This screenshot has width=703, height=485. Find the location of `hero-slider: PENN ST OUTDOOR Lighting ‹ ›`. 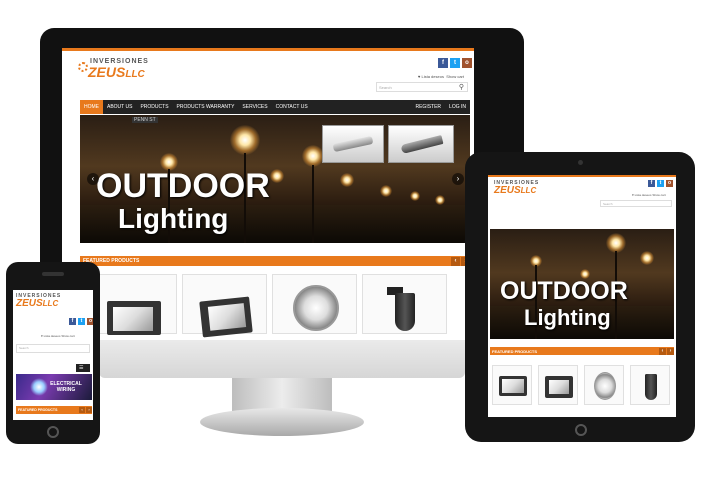

hero-slider: PENN ST OUTDOOR Lighting ‹ › is located at coordinates (275, 179).